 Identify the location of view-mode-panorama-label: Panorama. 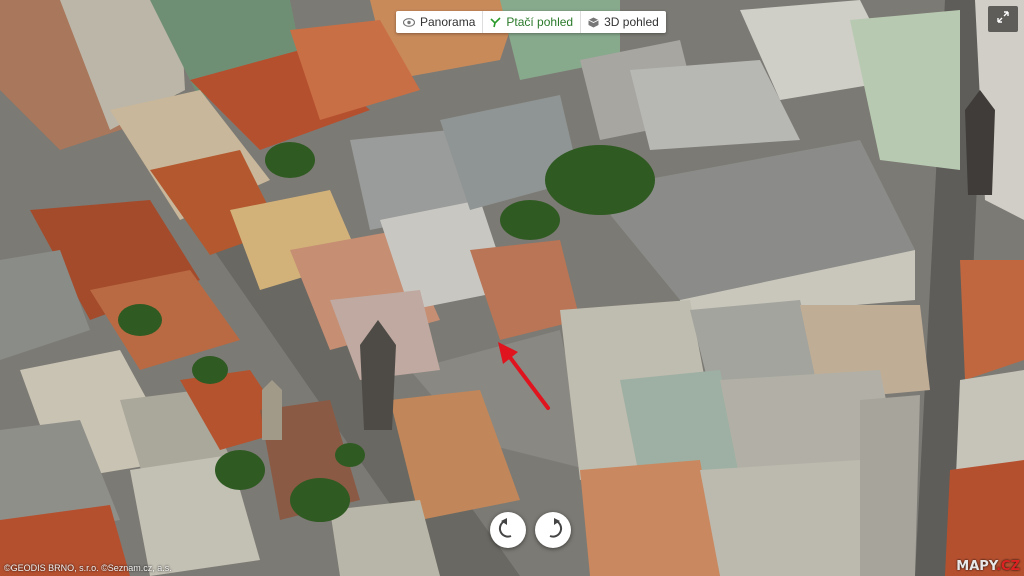
(448, 22).